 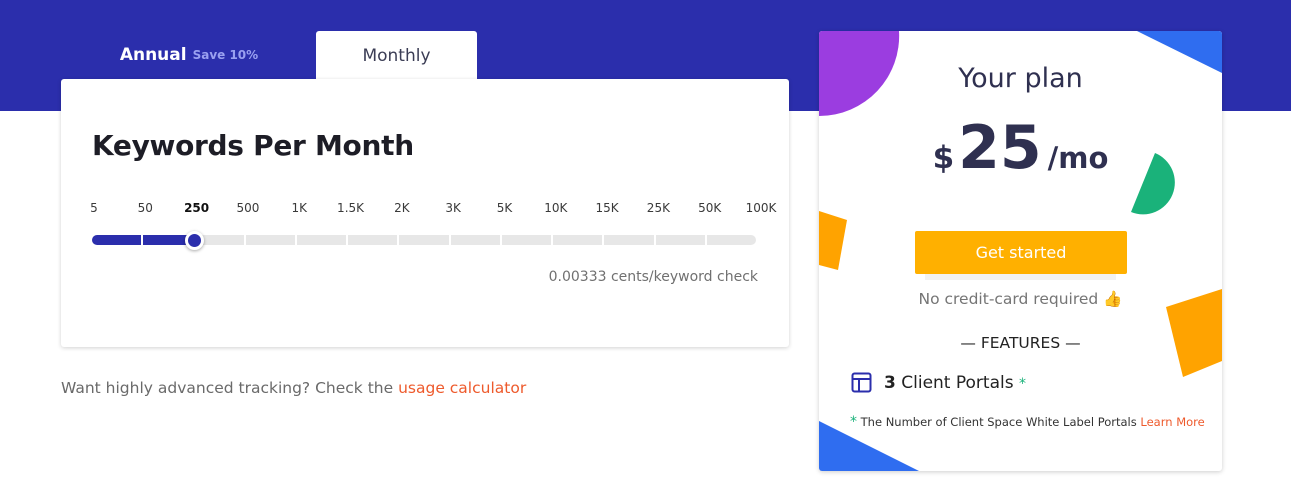 I want to click on tab-monthly: Monthly, so click(x=396, y=55).